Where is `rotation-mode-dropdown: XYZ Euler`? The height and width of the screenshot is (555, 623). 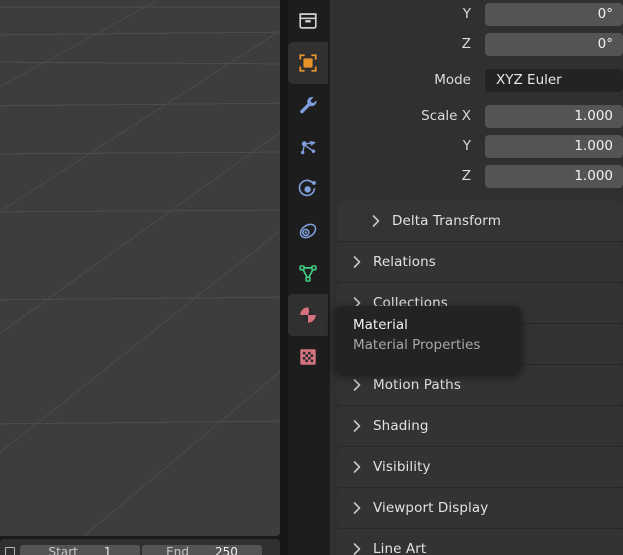
rotation-mode-dropdown: XYZ Euler is located at coordinates (554, 80).